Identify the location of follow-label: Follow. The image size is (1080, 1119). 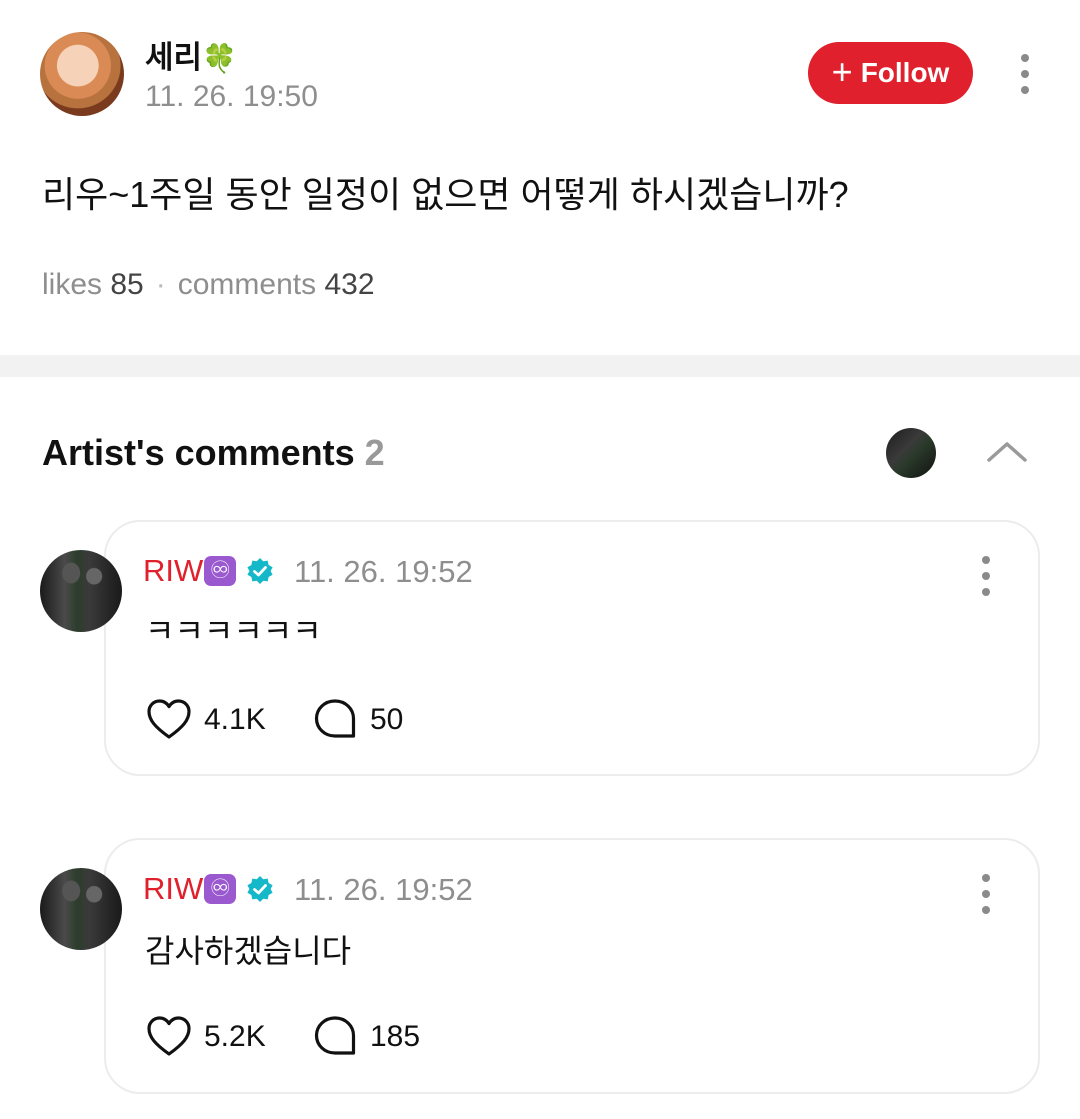
(905, 72).